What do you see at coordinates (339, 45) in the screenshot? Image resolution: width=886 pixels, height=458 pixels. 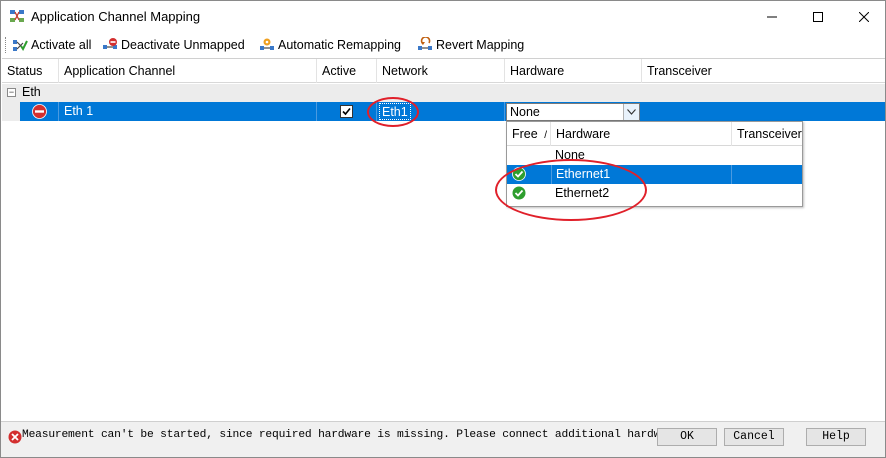 I see `automatic-remapping-label: Automatic Remapping` at bounding box center [339, 45].